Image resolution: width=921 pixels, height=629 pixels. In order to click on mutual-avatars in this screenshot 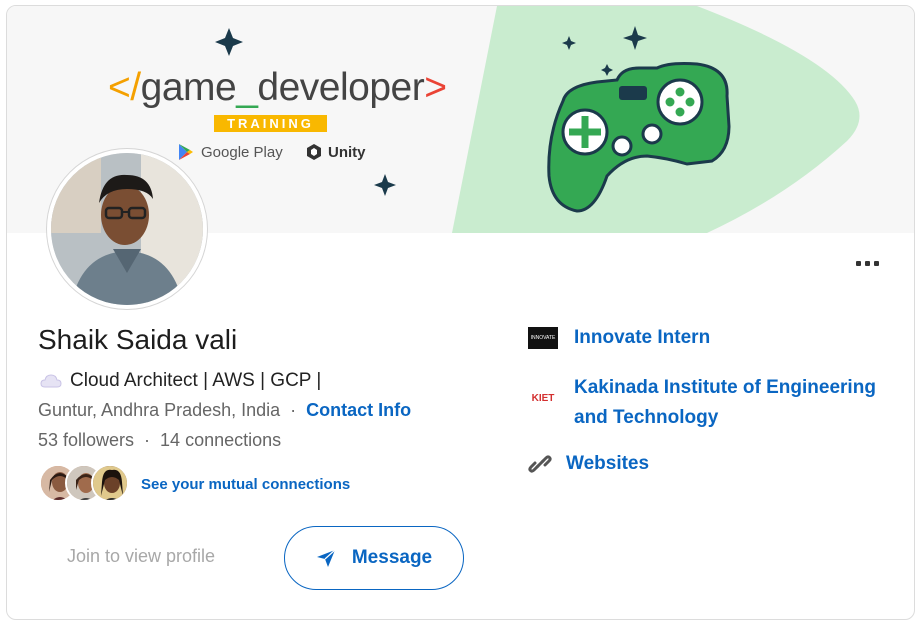, I will do `click(84, 484)`.